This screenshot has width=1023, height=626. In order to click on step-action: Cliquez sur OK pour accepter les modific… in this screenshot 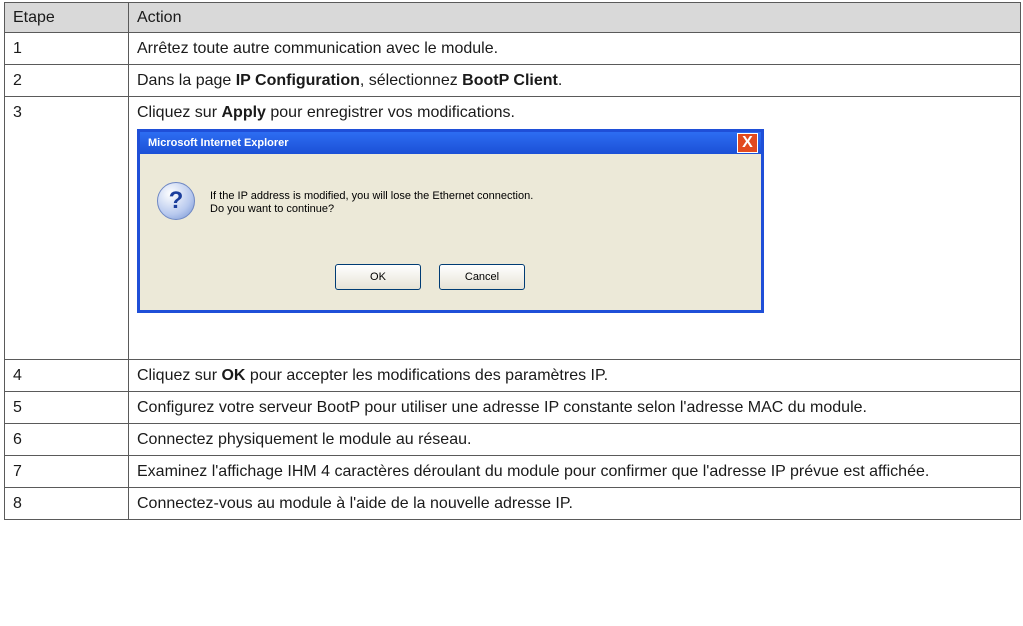, I will do `click(574, 375)`.